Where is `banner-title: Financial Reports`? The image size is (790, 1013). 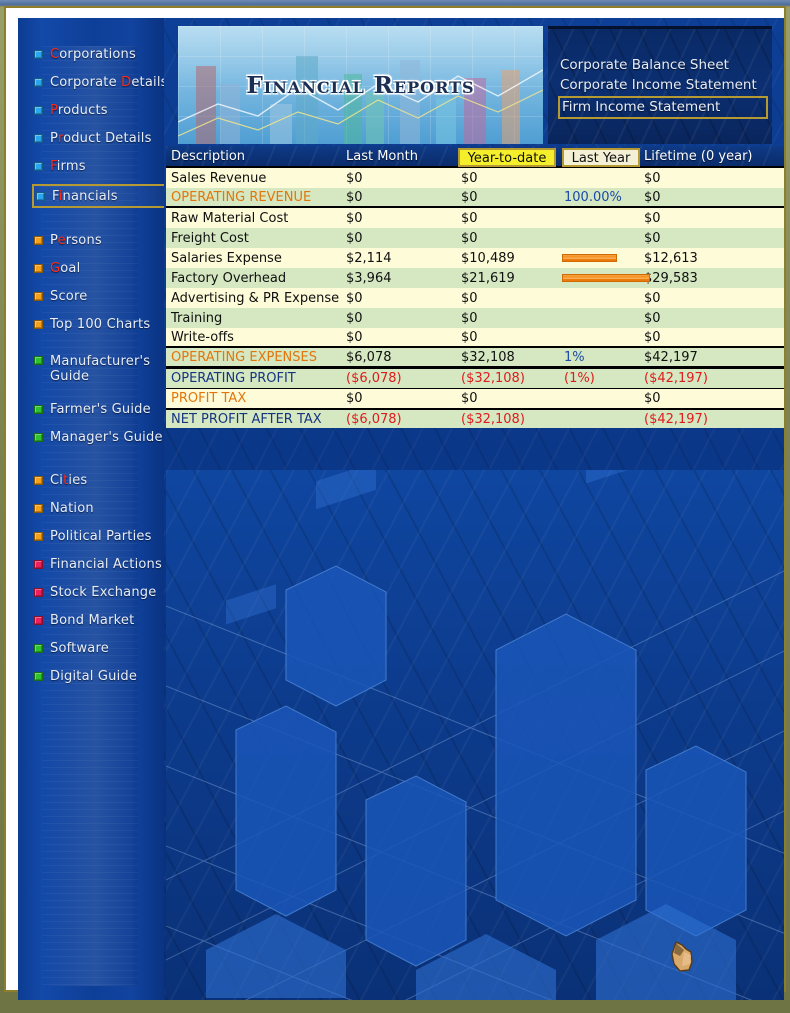
banner-title: Financial Reports is located at coordinates (360, 85).